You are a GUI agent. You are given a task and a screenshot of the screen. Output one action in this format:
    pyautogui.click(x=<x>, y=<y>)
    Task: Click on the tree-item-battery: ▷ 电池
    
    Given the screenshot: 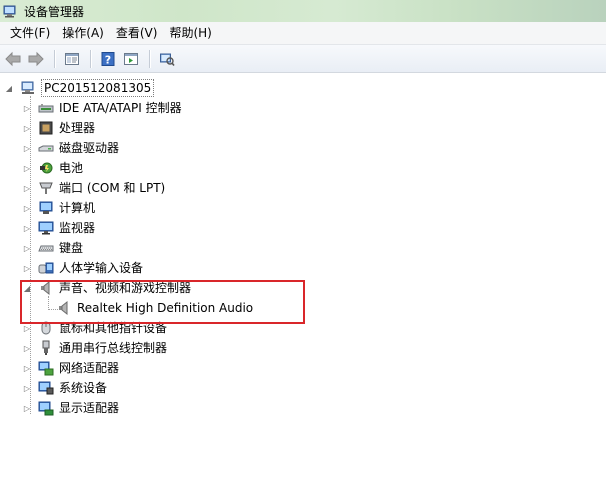 What is the action you would take?
    pyautogui.click(x=52, y=168)
    